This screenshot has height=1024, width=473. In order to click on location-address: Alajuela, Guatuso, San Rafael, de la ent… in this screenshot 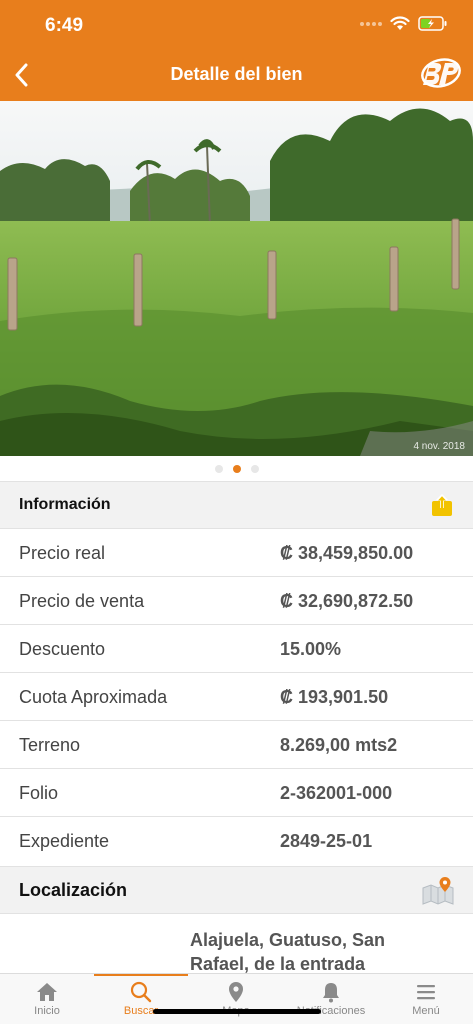, I will do `click(288, 952)`.